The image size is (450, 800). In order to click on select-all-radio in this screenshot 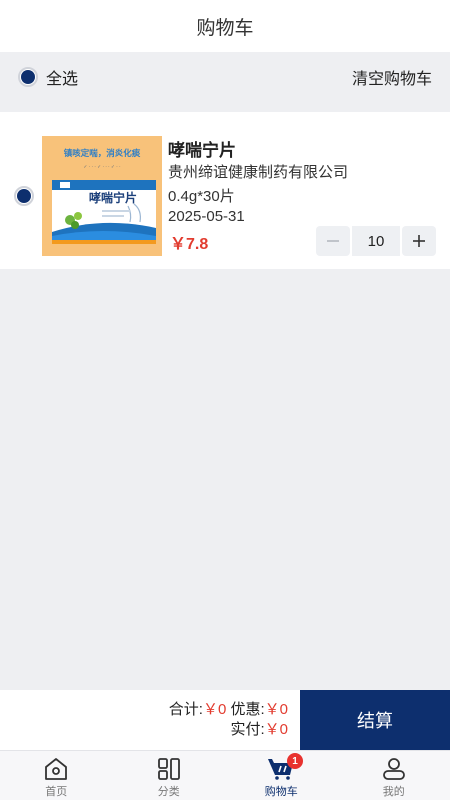, I will do `click(28, 77)`.